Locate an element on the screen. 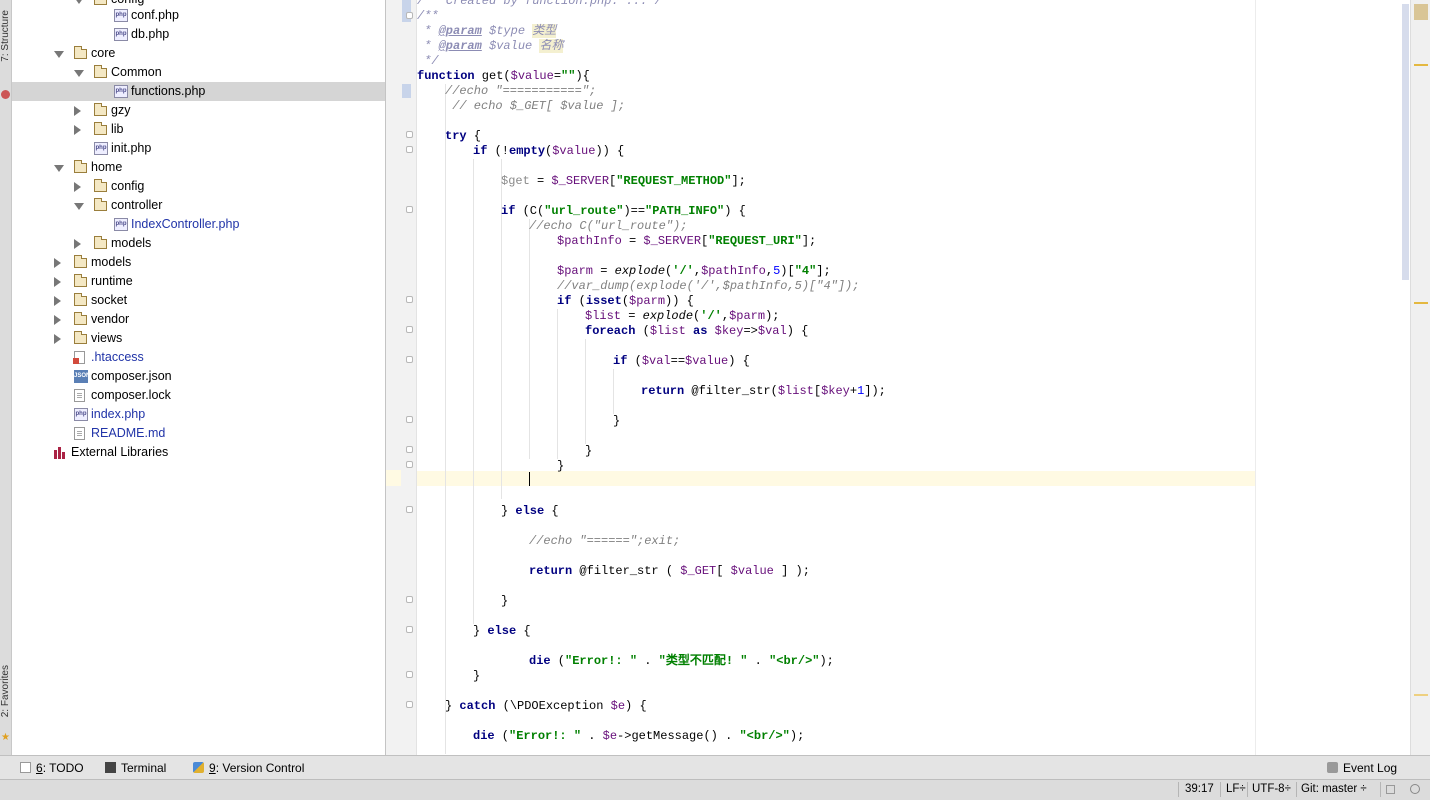  code-line: //echo C("url_route"); is located at coordinates (608, 226).